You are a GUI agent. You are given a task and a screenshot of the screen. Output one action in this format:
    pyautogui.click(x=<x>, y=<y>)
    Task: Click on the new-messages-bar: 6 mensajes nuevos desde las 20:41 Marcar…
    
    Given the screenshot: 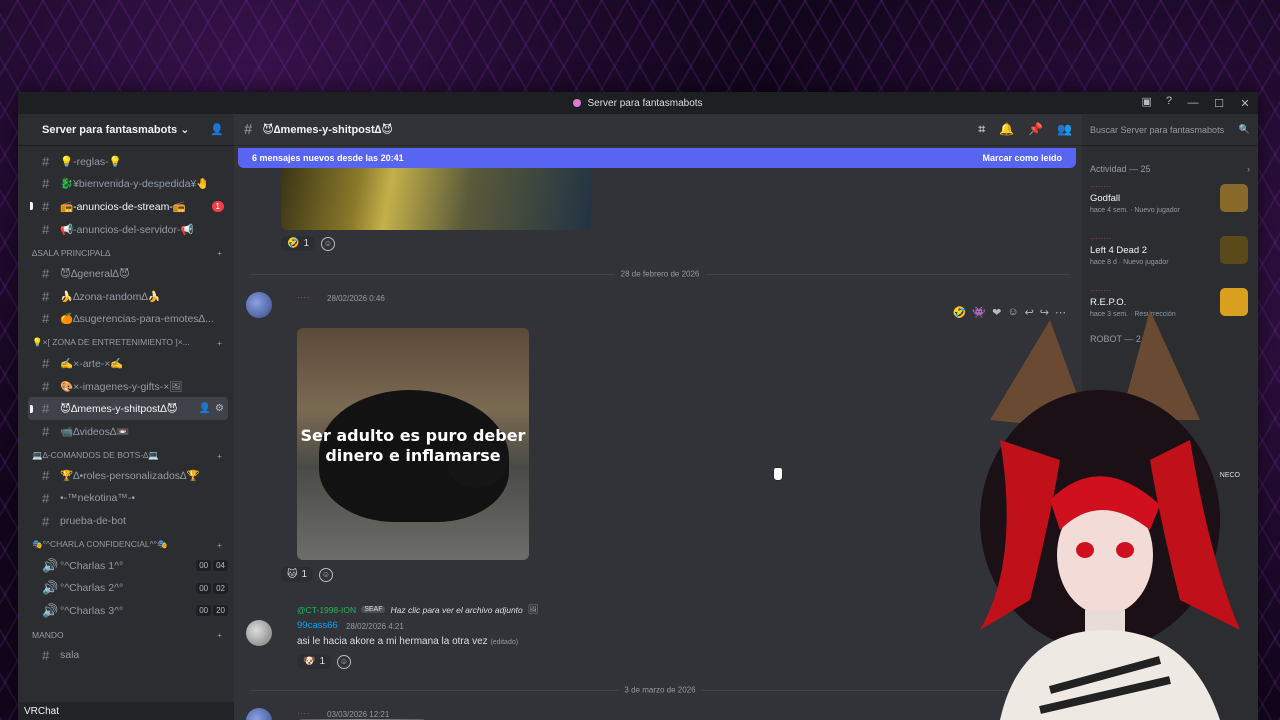 What is the action you would take?
    pyautogui.click(x=657, y=158)
    